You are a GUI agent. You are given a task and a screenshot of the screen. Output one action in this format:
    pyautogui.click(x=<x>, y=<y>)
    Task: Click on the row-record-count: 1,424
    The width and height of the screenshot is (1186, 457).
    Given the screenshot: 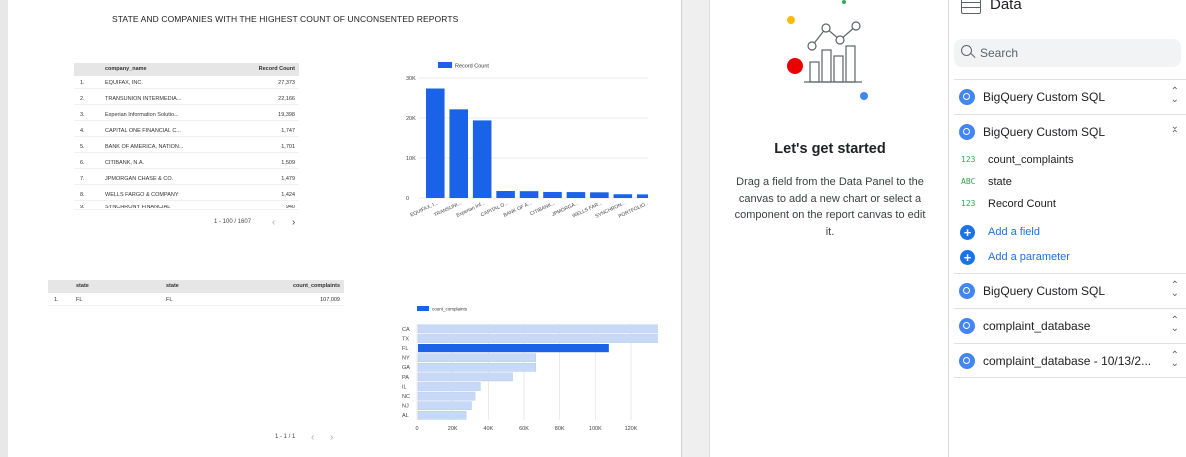 What is the action you would take?
    pyautogui.click(x=288, y=195)
    